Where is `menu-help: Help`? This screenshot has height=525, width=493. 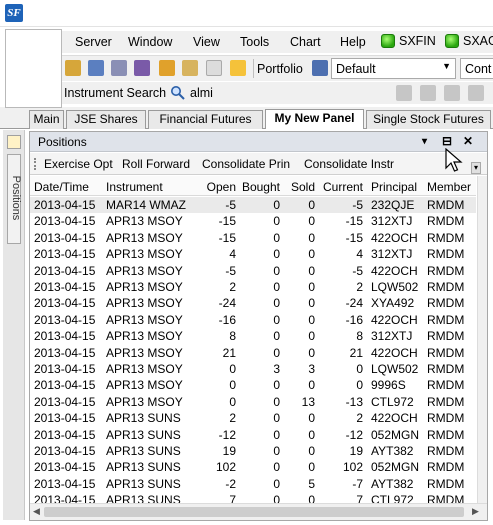
menu-help: Help is located at coordinates (353, 42).